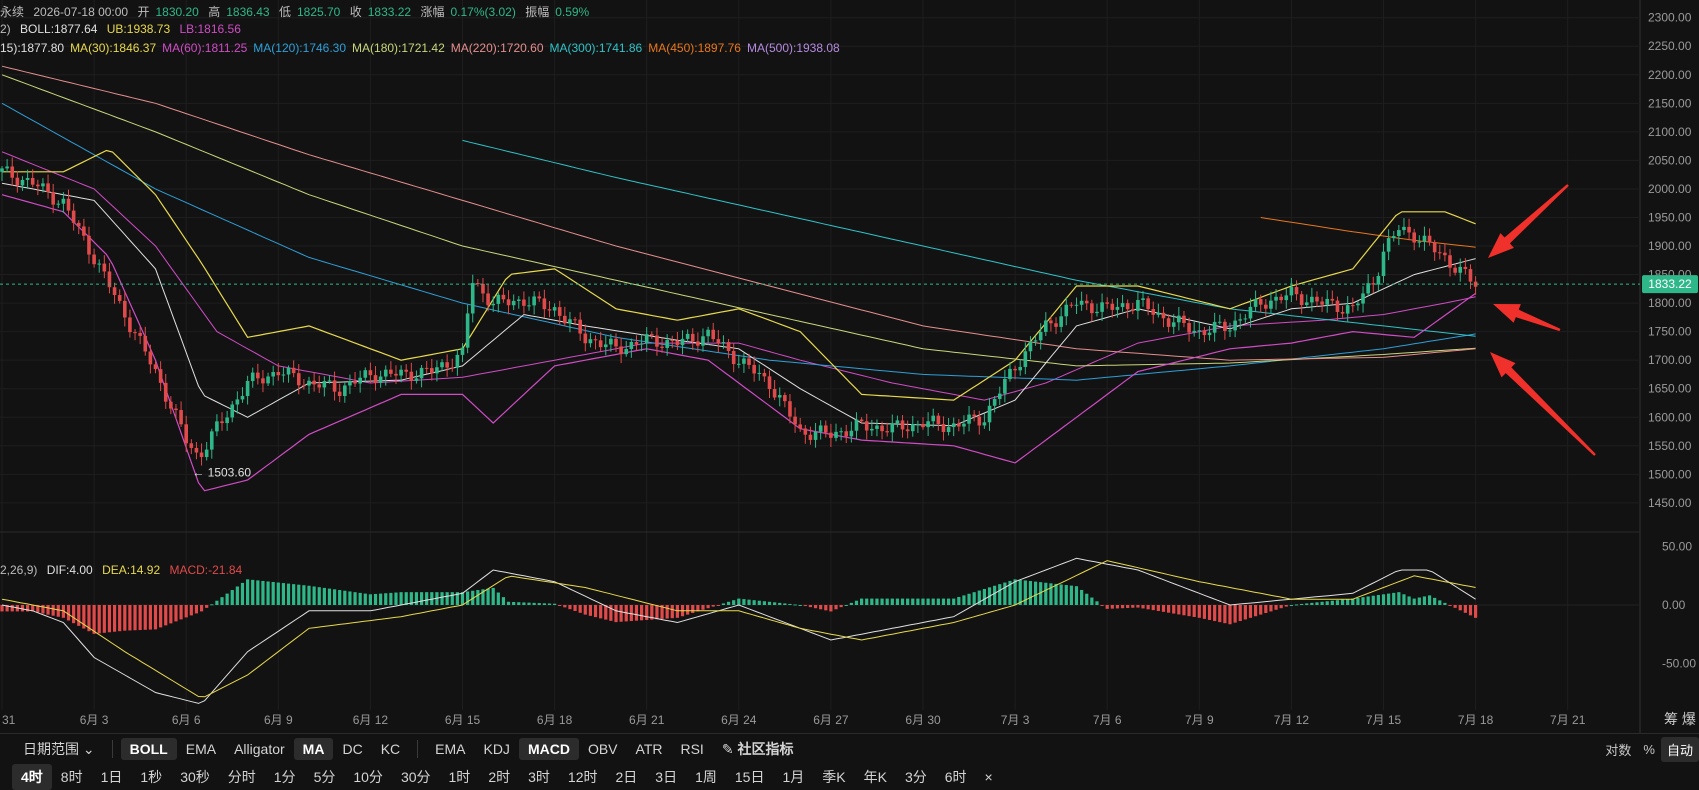 This screenshot has height=790, width=1699. I want to click on indicator-ma: MA, so click(313, 749).